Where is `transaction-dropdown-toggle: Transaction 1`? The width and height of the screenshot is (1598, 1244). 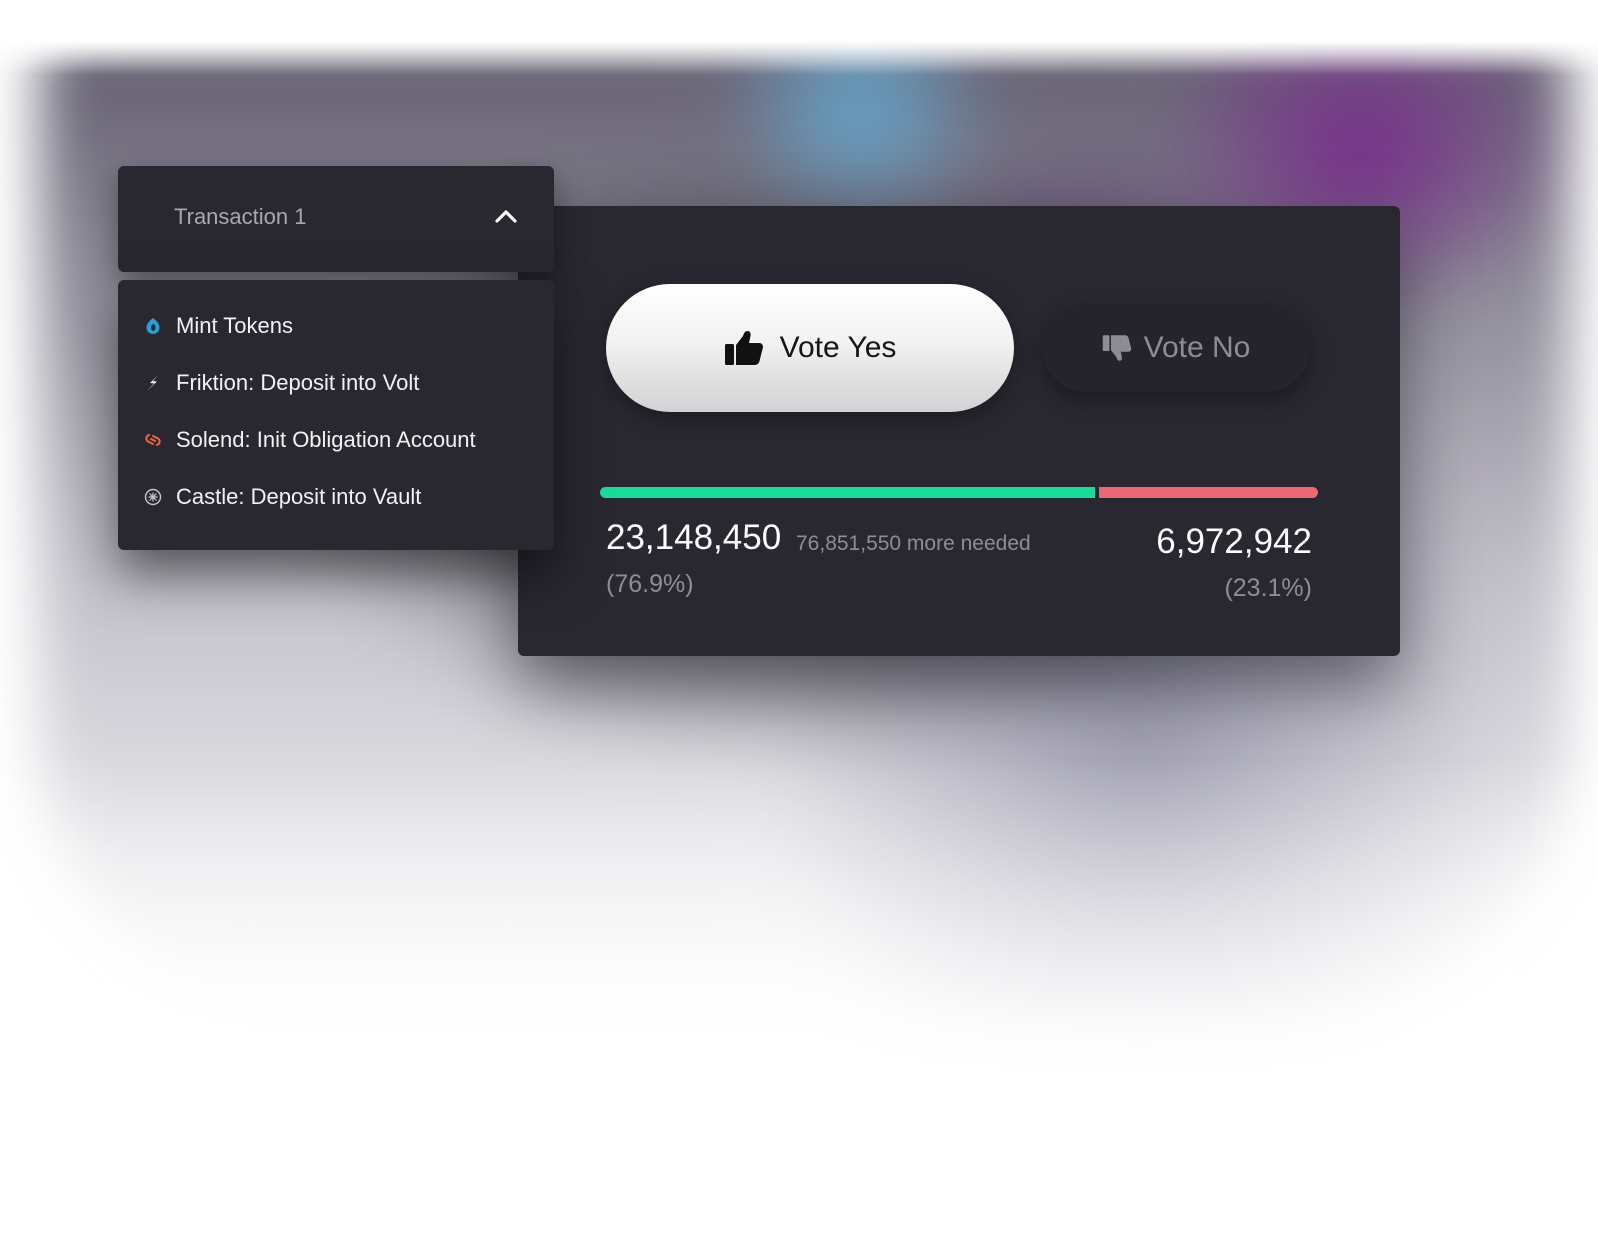 transaction-dropdown-toggle: Transaction 1 is located at coordinates (336, 219).